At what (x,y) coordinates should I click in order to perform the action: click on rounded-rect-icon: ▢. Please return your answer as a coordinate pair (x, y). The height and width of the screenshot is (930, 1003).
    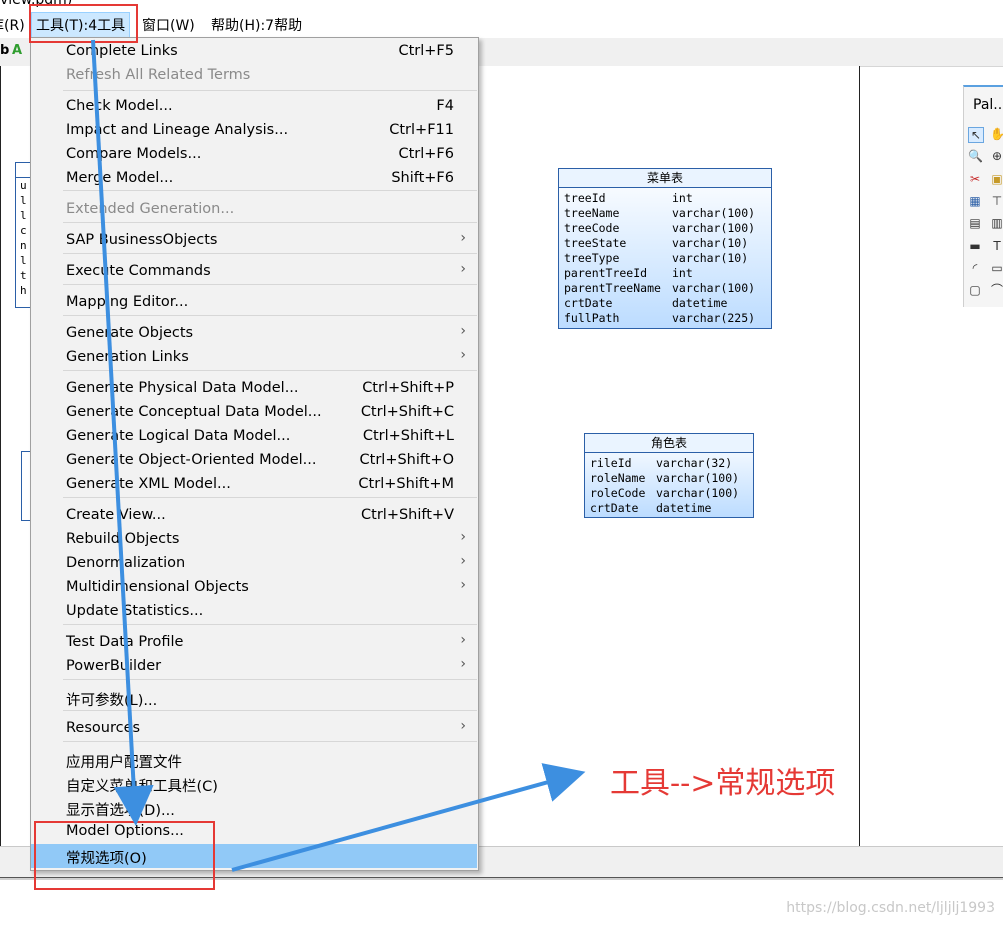
    Looking at the image, I should click on (975, 290).